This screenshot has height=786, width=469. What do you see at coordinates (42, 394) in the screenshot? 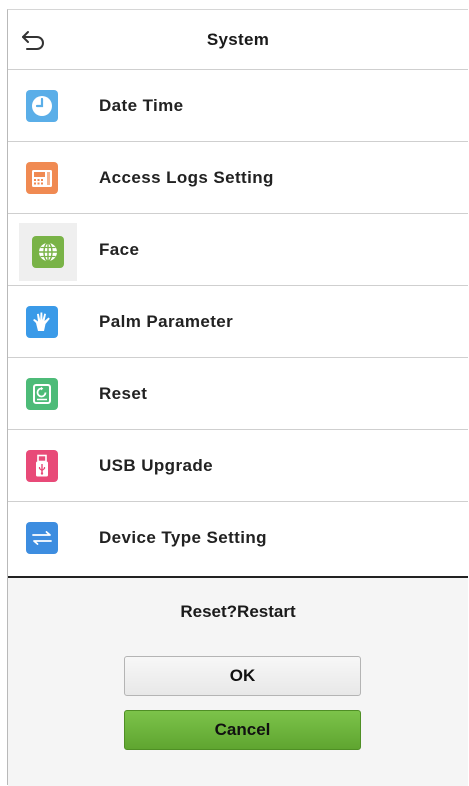
I see `reset-icon` at bounding box center [42, 394].